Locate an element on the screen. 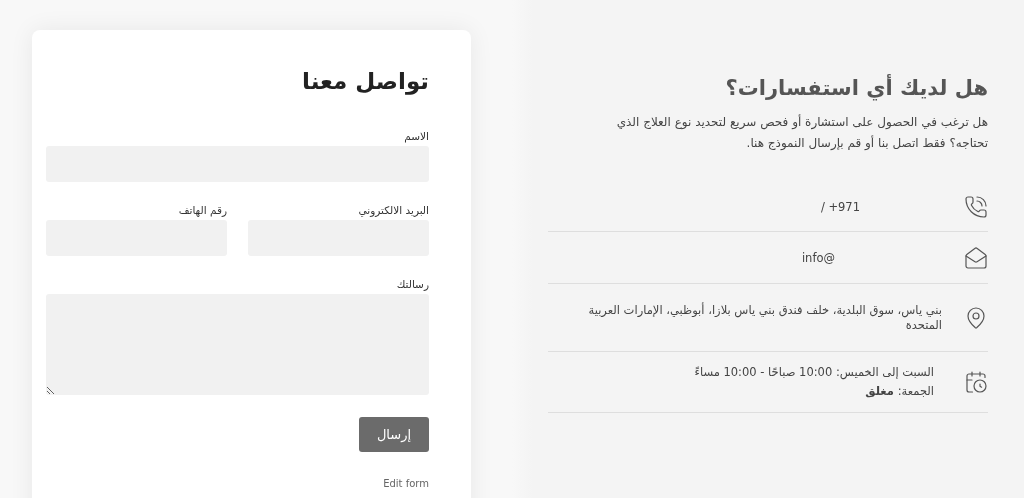 This screenshot has height=498, width=1024. submit-button: إرسال is located at coordinates (394, 434).